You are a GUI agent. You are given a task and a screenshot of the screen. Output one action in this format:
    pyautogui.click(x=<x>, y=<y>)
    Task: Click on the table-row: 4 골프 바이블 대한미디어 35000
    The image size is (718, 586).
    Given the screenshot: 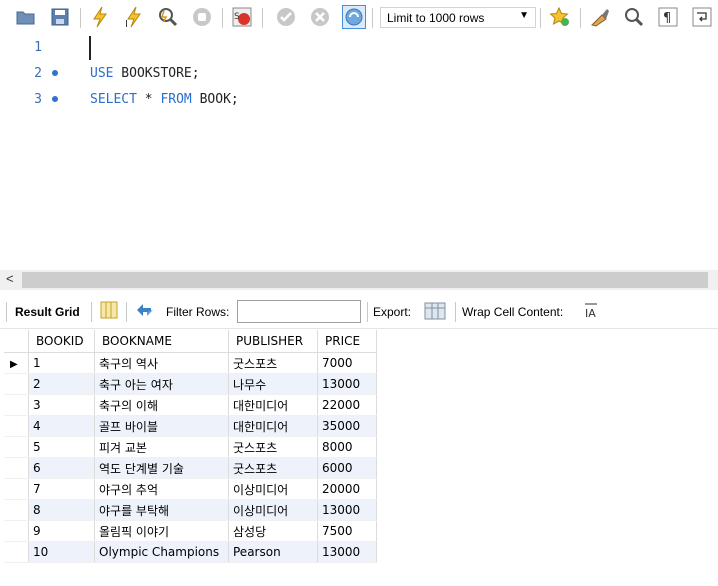 What is the action you would take?
    pyautogui.click(x=190, y=426)
    